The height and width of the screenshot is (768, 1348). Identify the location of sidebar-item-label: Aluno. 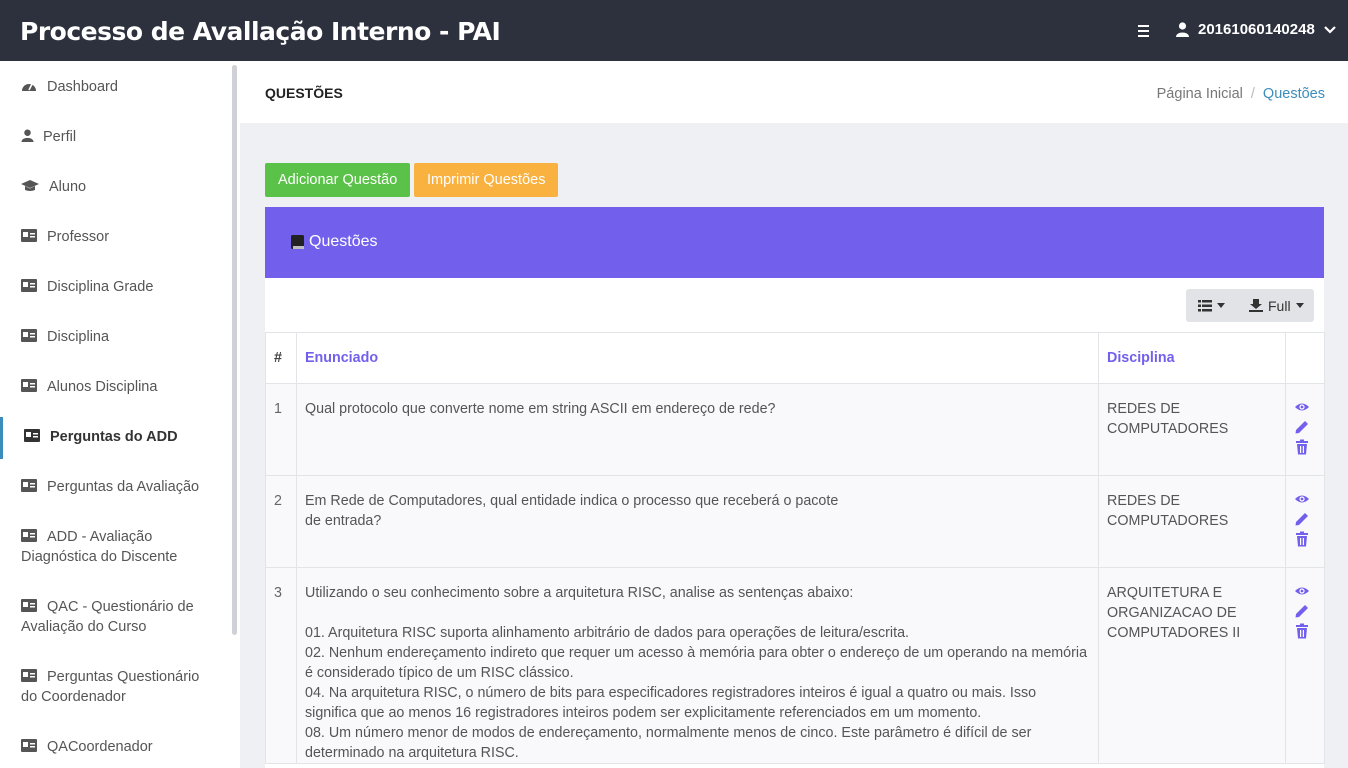
(68, 187).